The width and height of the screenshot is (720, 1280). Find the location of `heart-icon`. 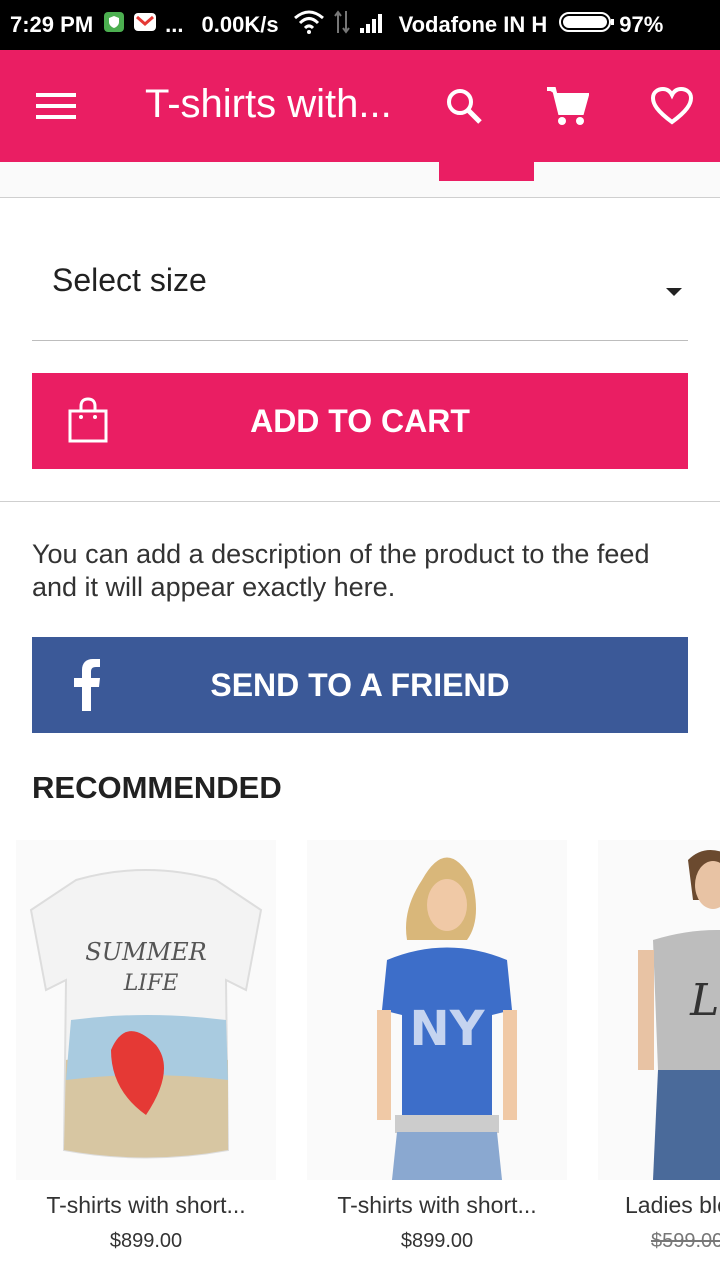

heart-icon is located at coordinates (672, 106).